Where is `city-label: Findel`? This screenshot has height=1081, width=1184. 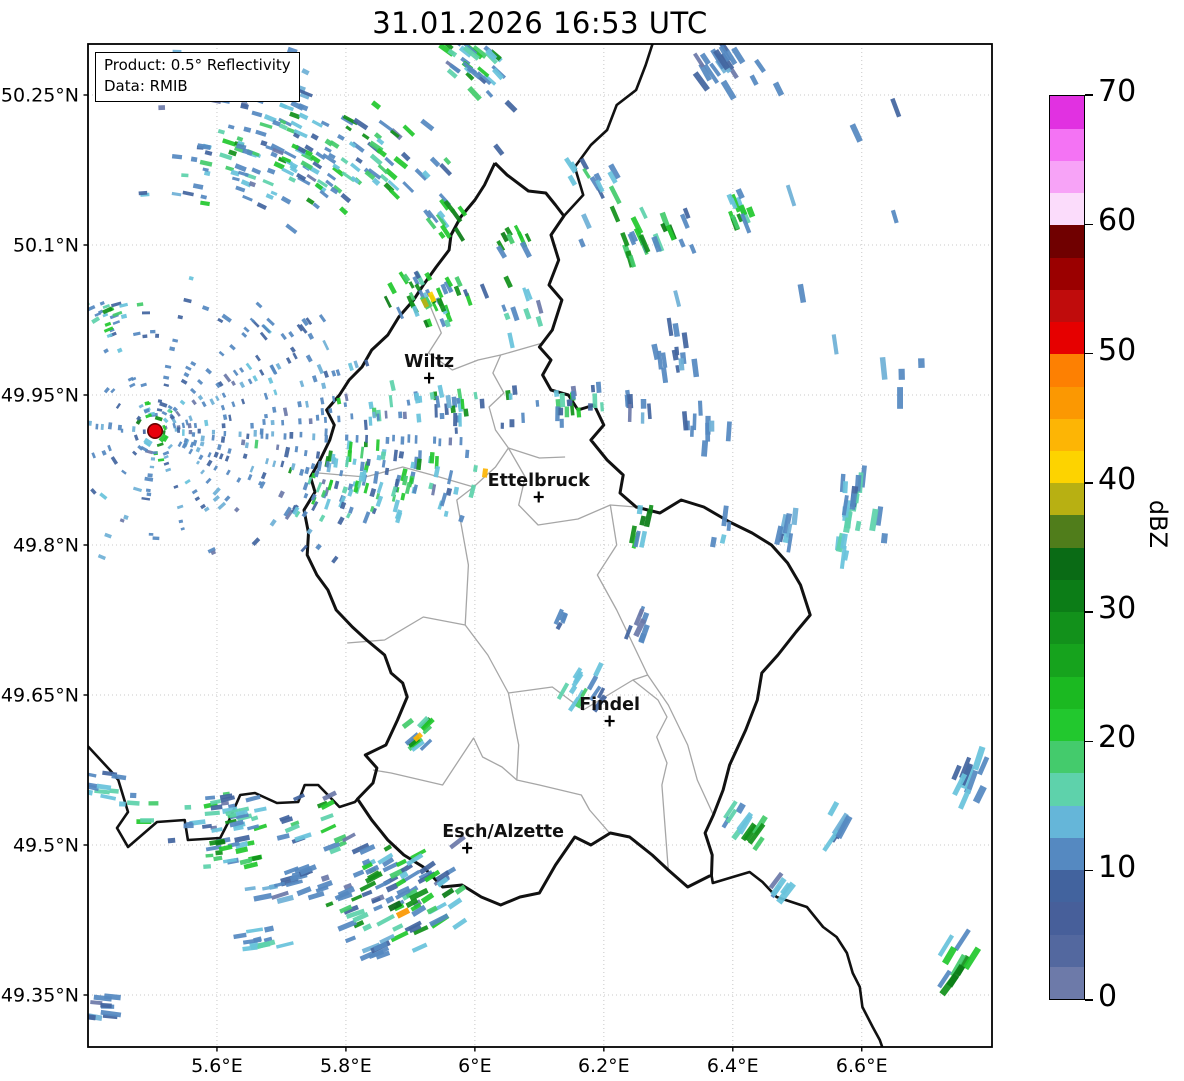 city-label: Findel is located at coordinates (609, 705).